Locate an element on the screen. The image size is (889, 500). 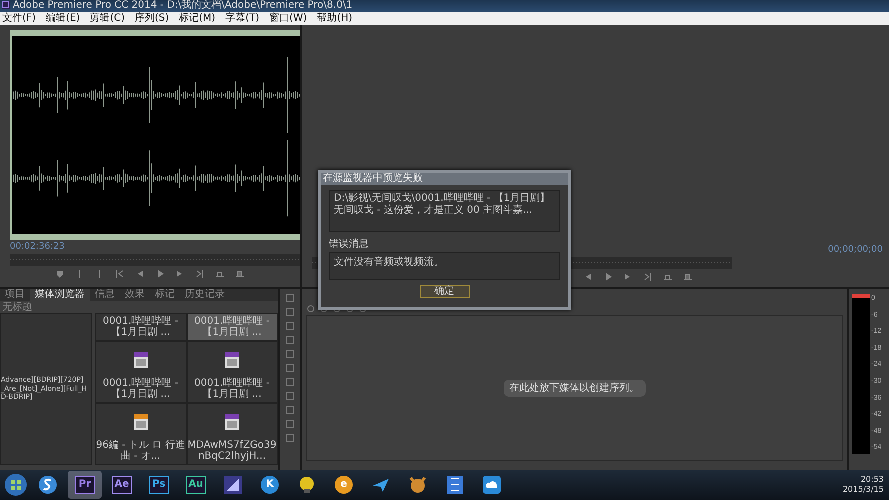
panel-tab: 效果 is located at coordinates (135, 295).